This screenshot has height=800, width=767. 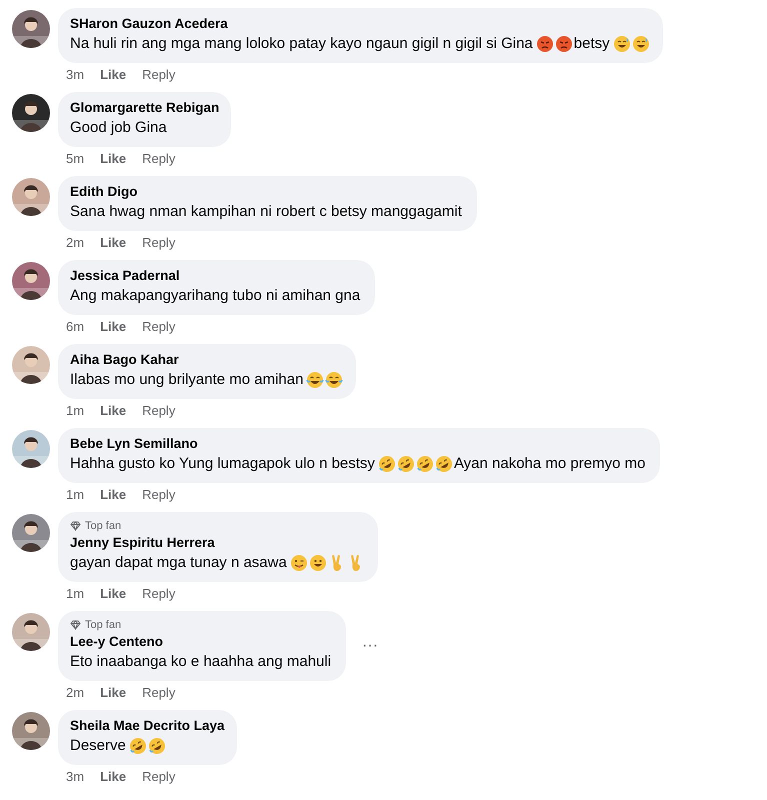 What do you see at coordinates (359, 443) in the screenshot?
I see `author-name: Bebe Lyn Semillano` at bounding box center [359, 443].